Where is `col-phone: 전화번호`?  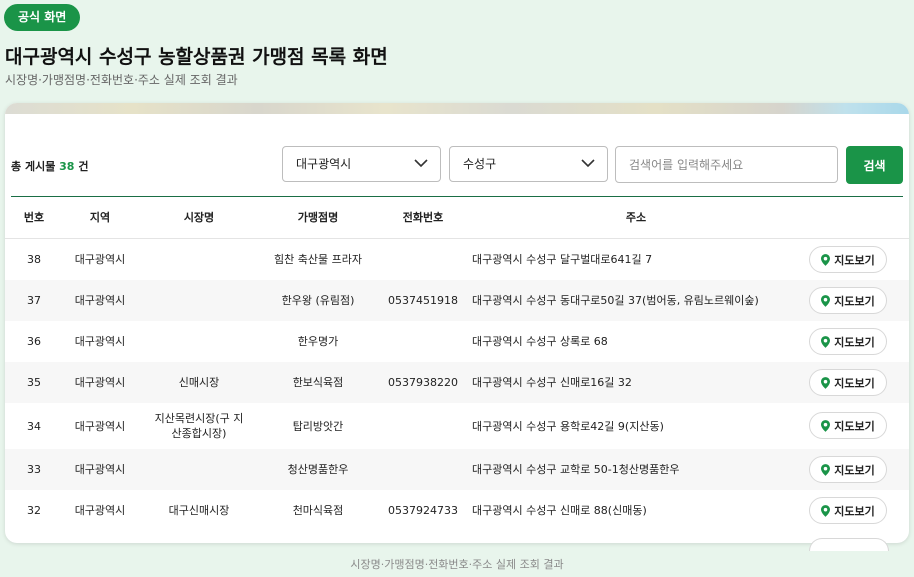
col-phone: 전화번호 is located at coordinates (423, 217).